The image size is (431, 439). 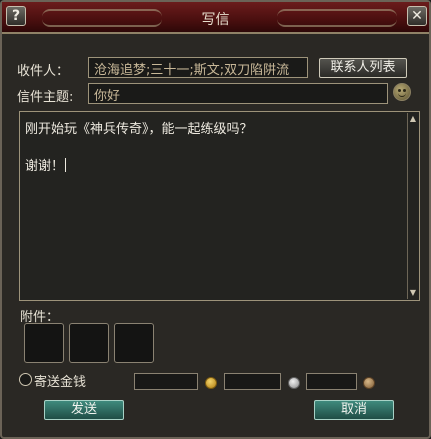 I want to click on close-icon: ✕, so click(x=417, y=16).